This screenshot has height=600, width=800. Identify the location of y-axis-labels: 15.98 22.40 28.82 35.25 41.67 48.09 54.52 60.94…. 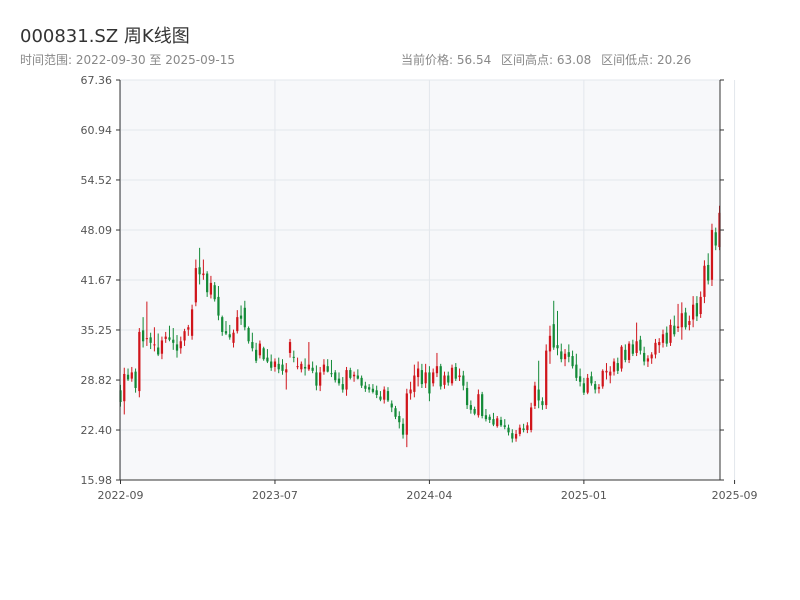
(97, 280).